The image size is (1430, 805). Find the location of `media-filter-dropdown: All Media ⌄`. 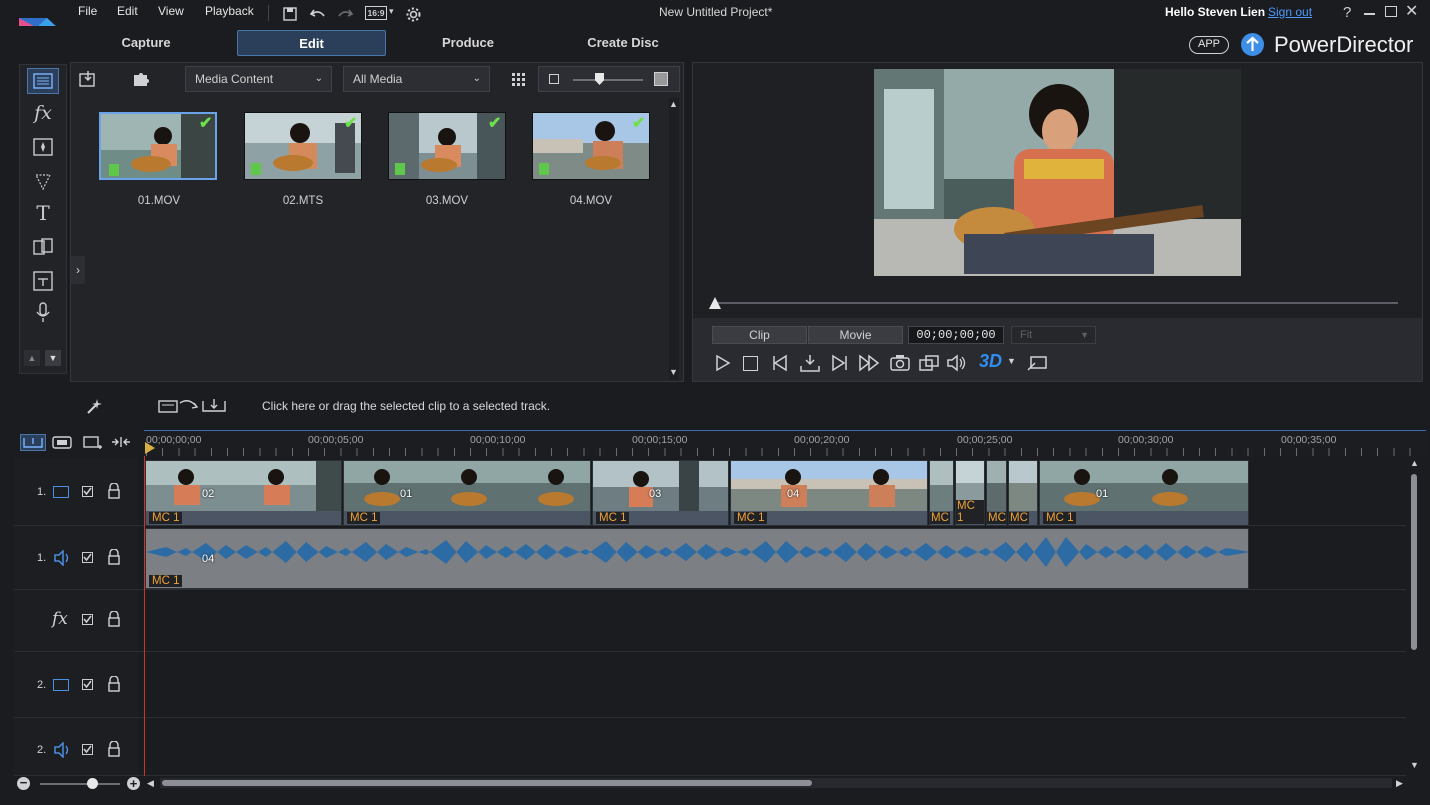

media-filter-dropdown: All Media ⌄ is located at coordinates (416, 79).